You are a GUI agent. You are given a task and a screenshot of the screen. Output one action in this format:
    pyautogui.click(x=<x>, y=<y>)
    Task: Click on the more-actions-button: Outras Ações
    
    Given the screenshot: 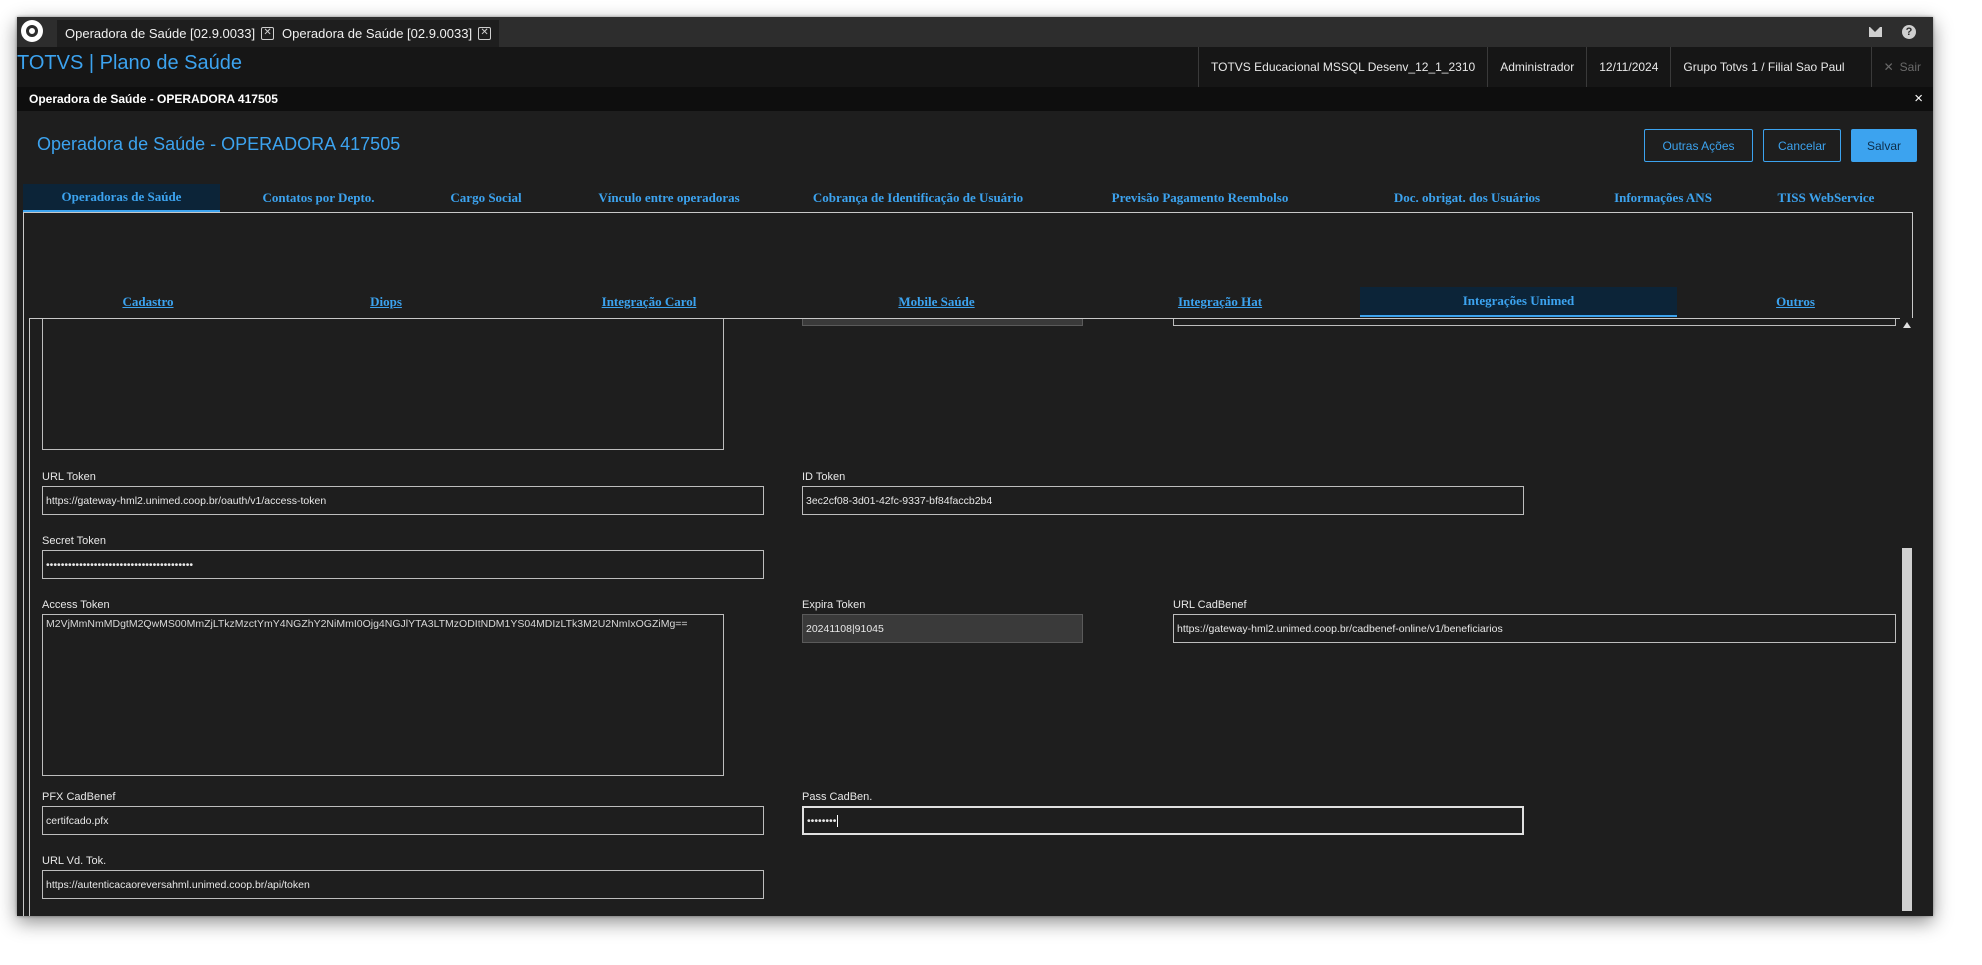 What is the action you would take?
    pyautogui.click(x=1698, y=145)
    